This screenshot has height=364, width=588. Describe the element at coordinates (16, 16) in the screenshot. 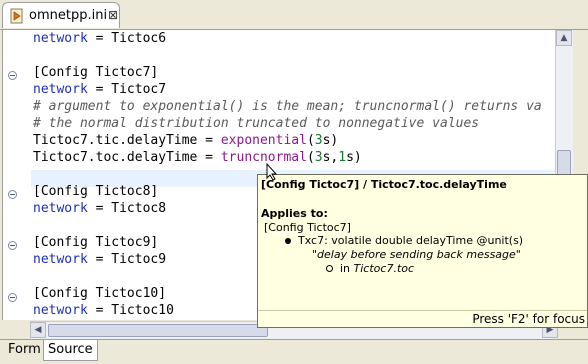

I see `ini-file-icon` at that location.